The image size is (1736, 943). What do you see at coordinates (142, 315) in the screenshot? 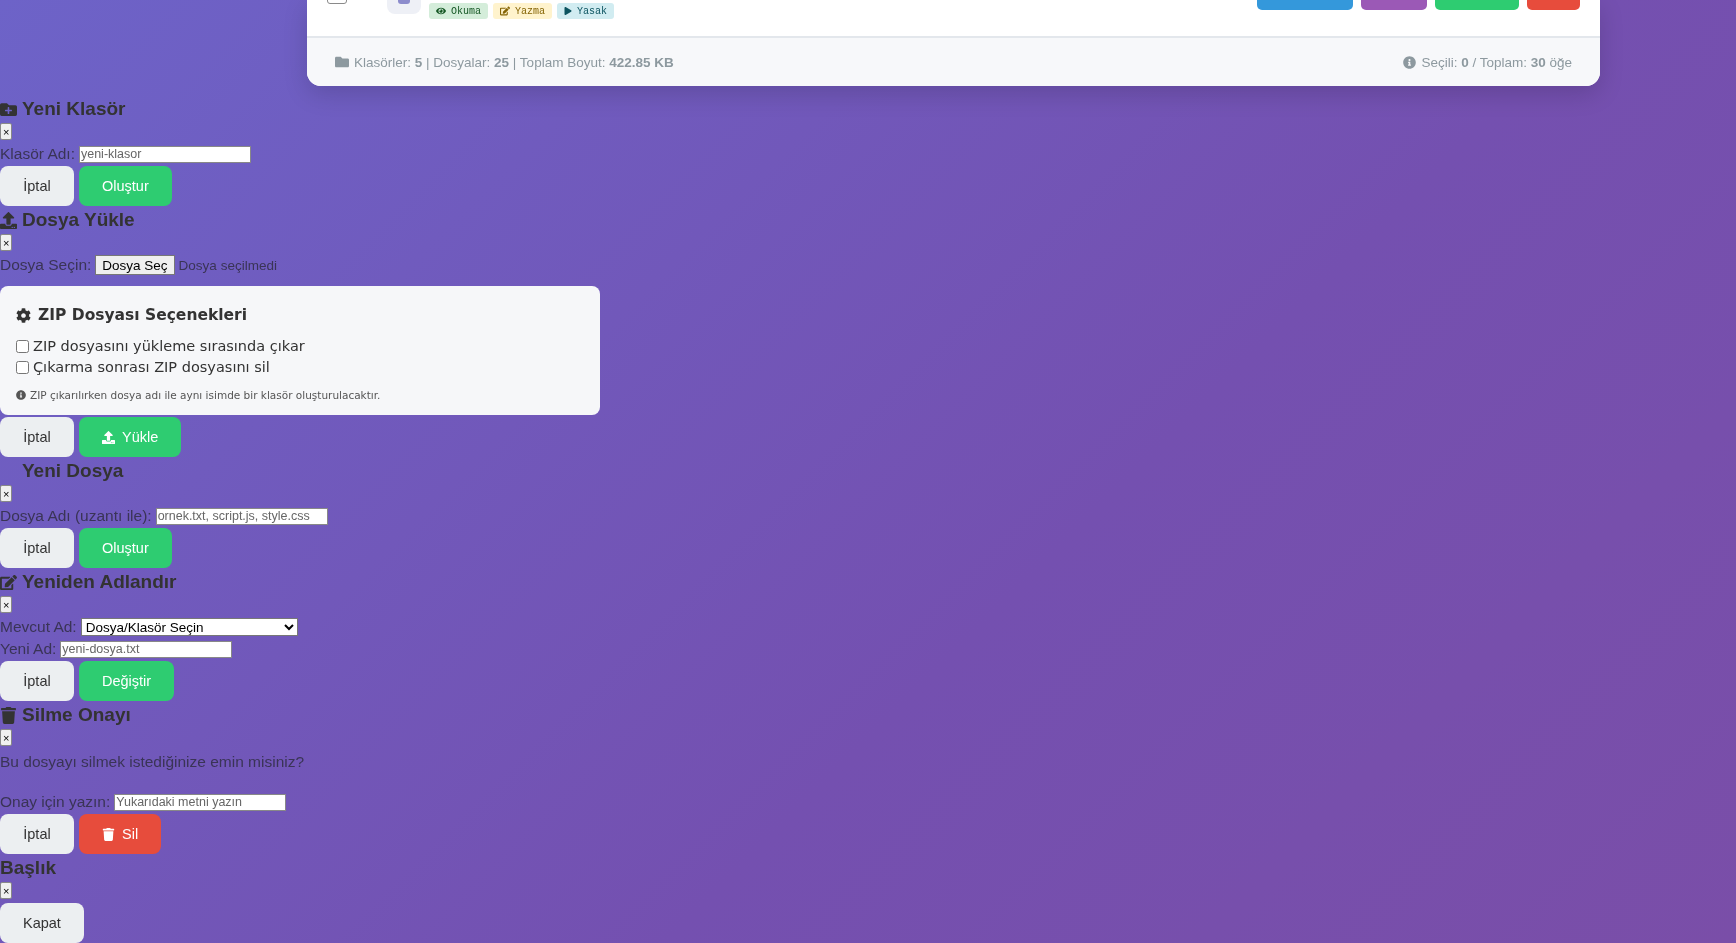
I see `panel-title: ZIP Dosyası Seçenekleri` at bounding box center [142, 315].